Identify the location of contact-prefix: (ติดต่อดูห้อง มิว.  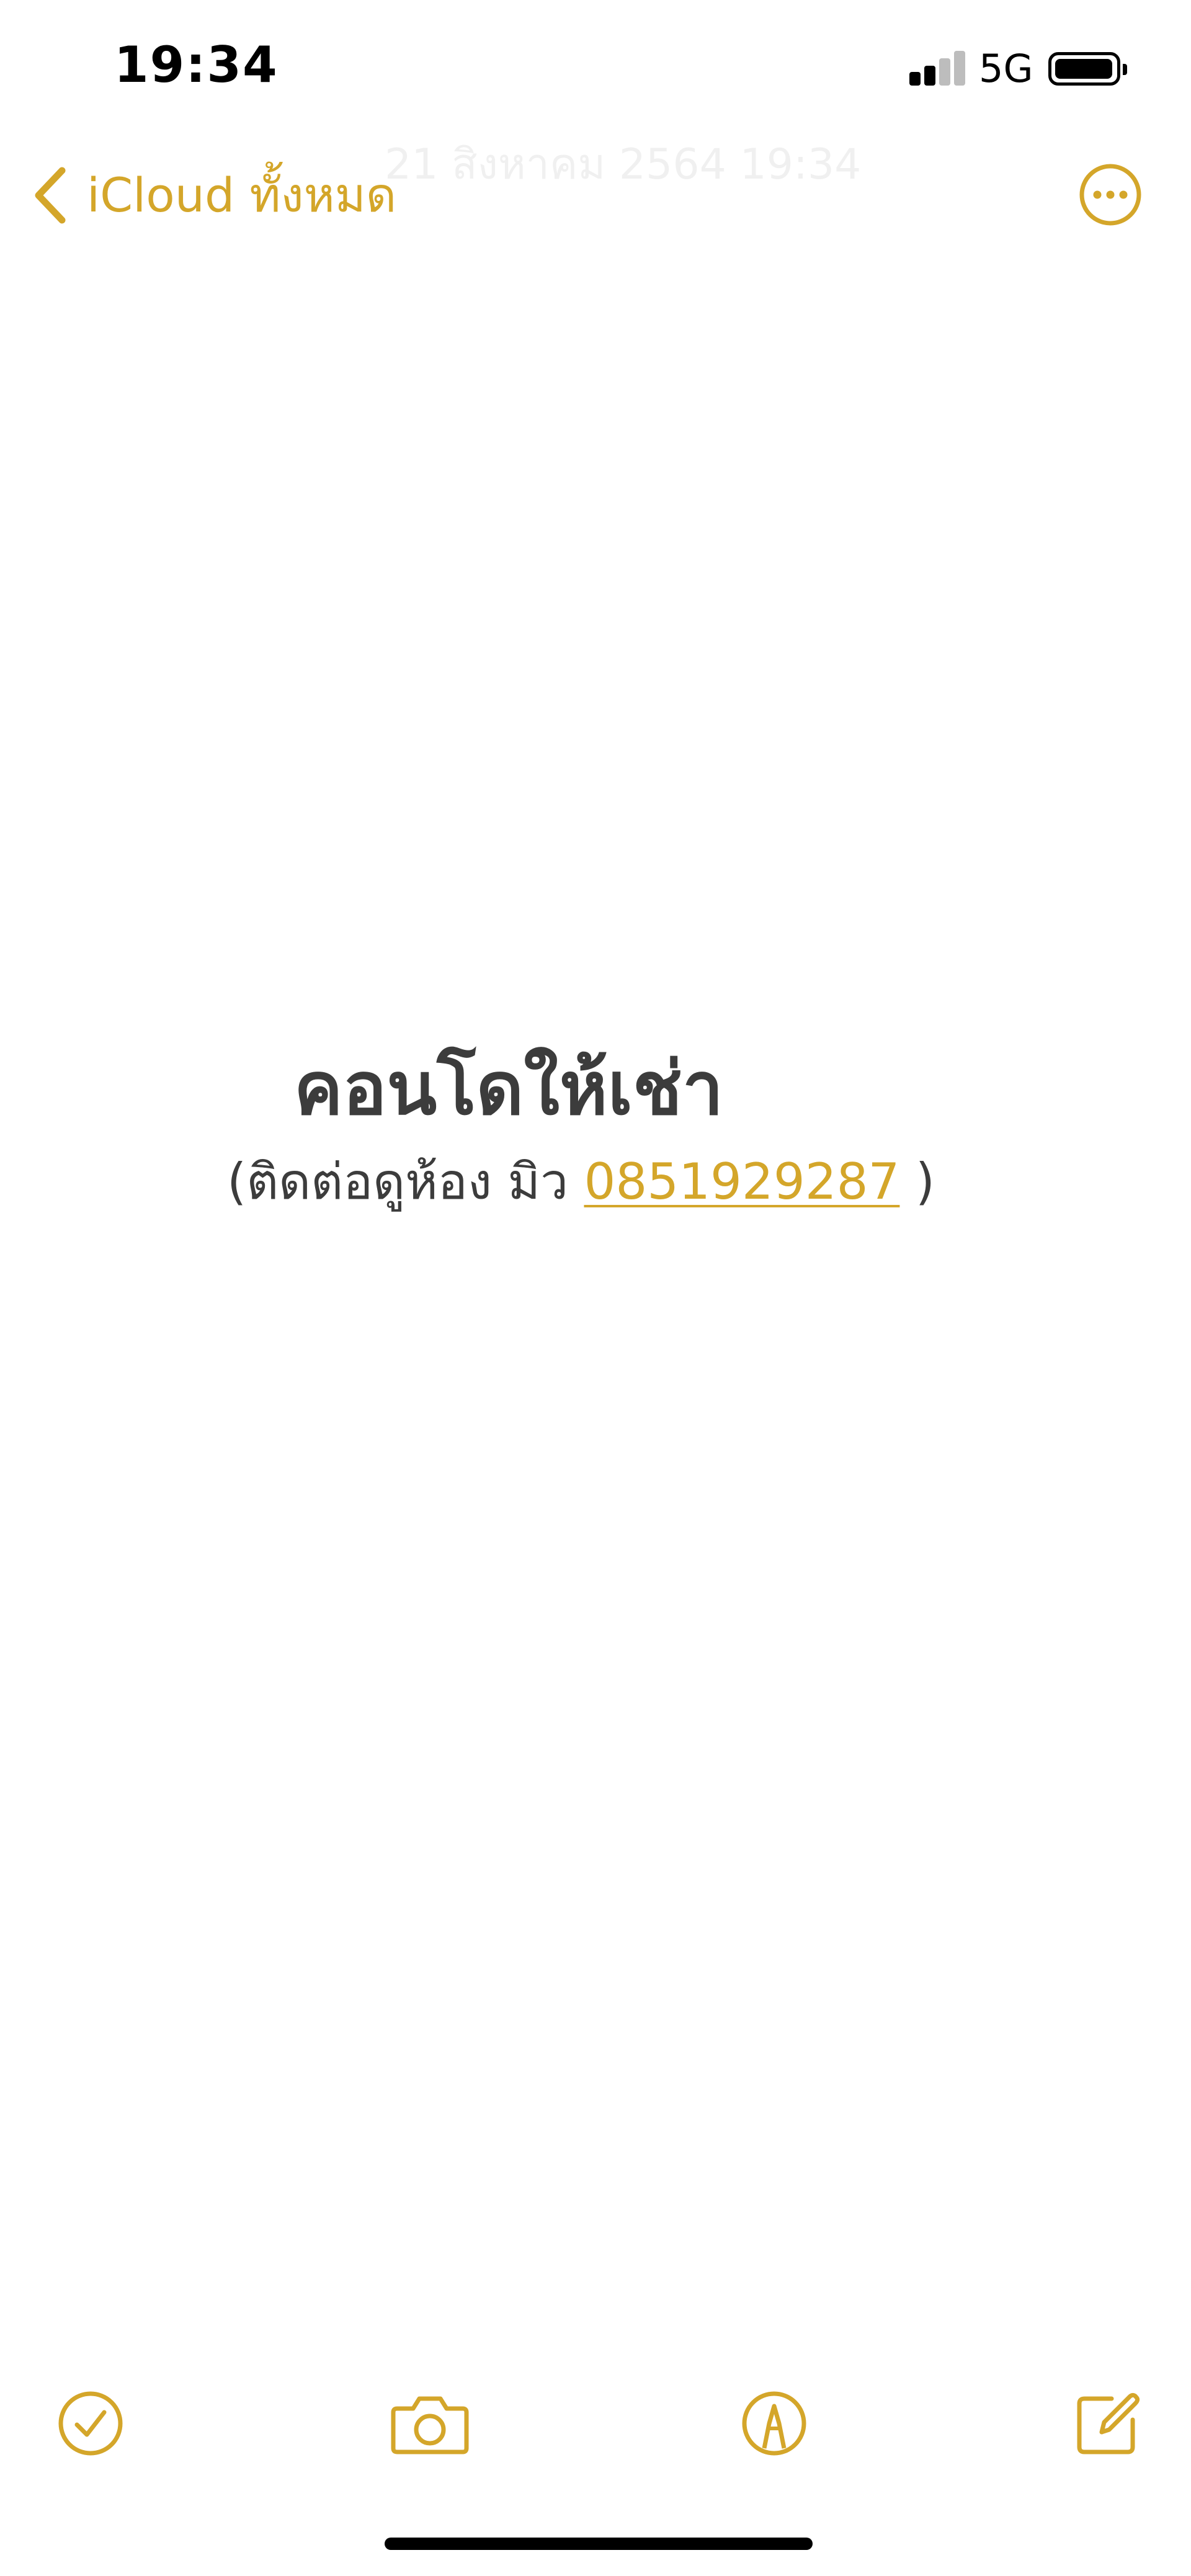
(406, 1181).